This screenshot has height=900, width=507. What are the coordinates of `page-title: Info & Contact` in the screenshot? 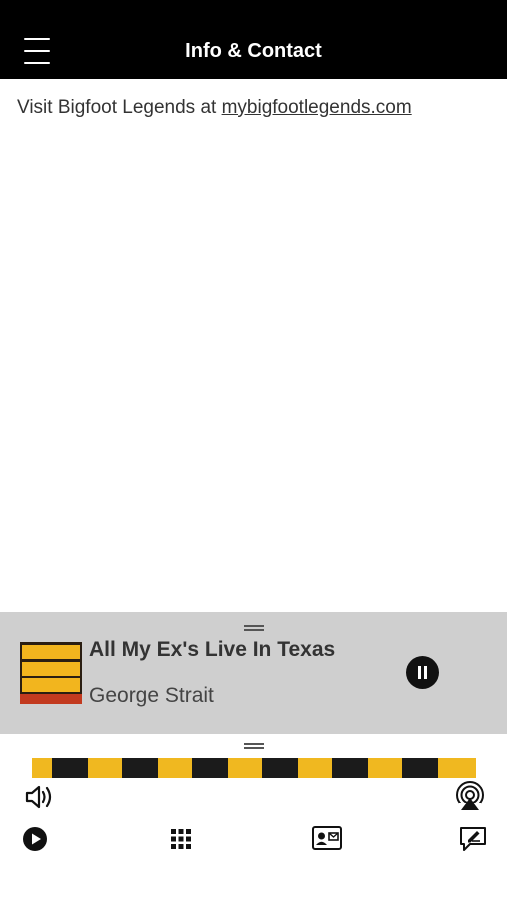 It's located at (253, 51).